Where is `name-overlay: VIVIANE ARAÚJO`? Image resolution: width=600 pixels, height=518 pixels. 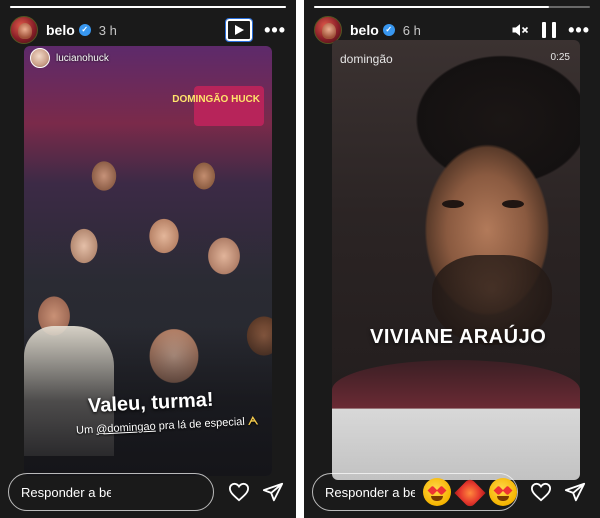
name-overlay: VIVIANE ARAÚJO is located at coordinates (458, 337).